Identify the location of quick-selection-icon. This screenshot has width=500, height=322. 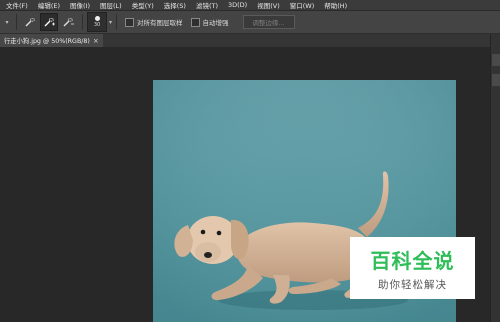
(30, 22).